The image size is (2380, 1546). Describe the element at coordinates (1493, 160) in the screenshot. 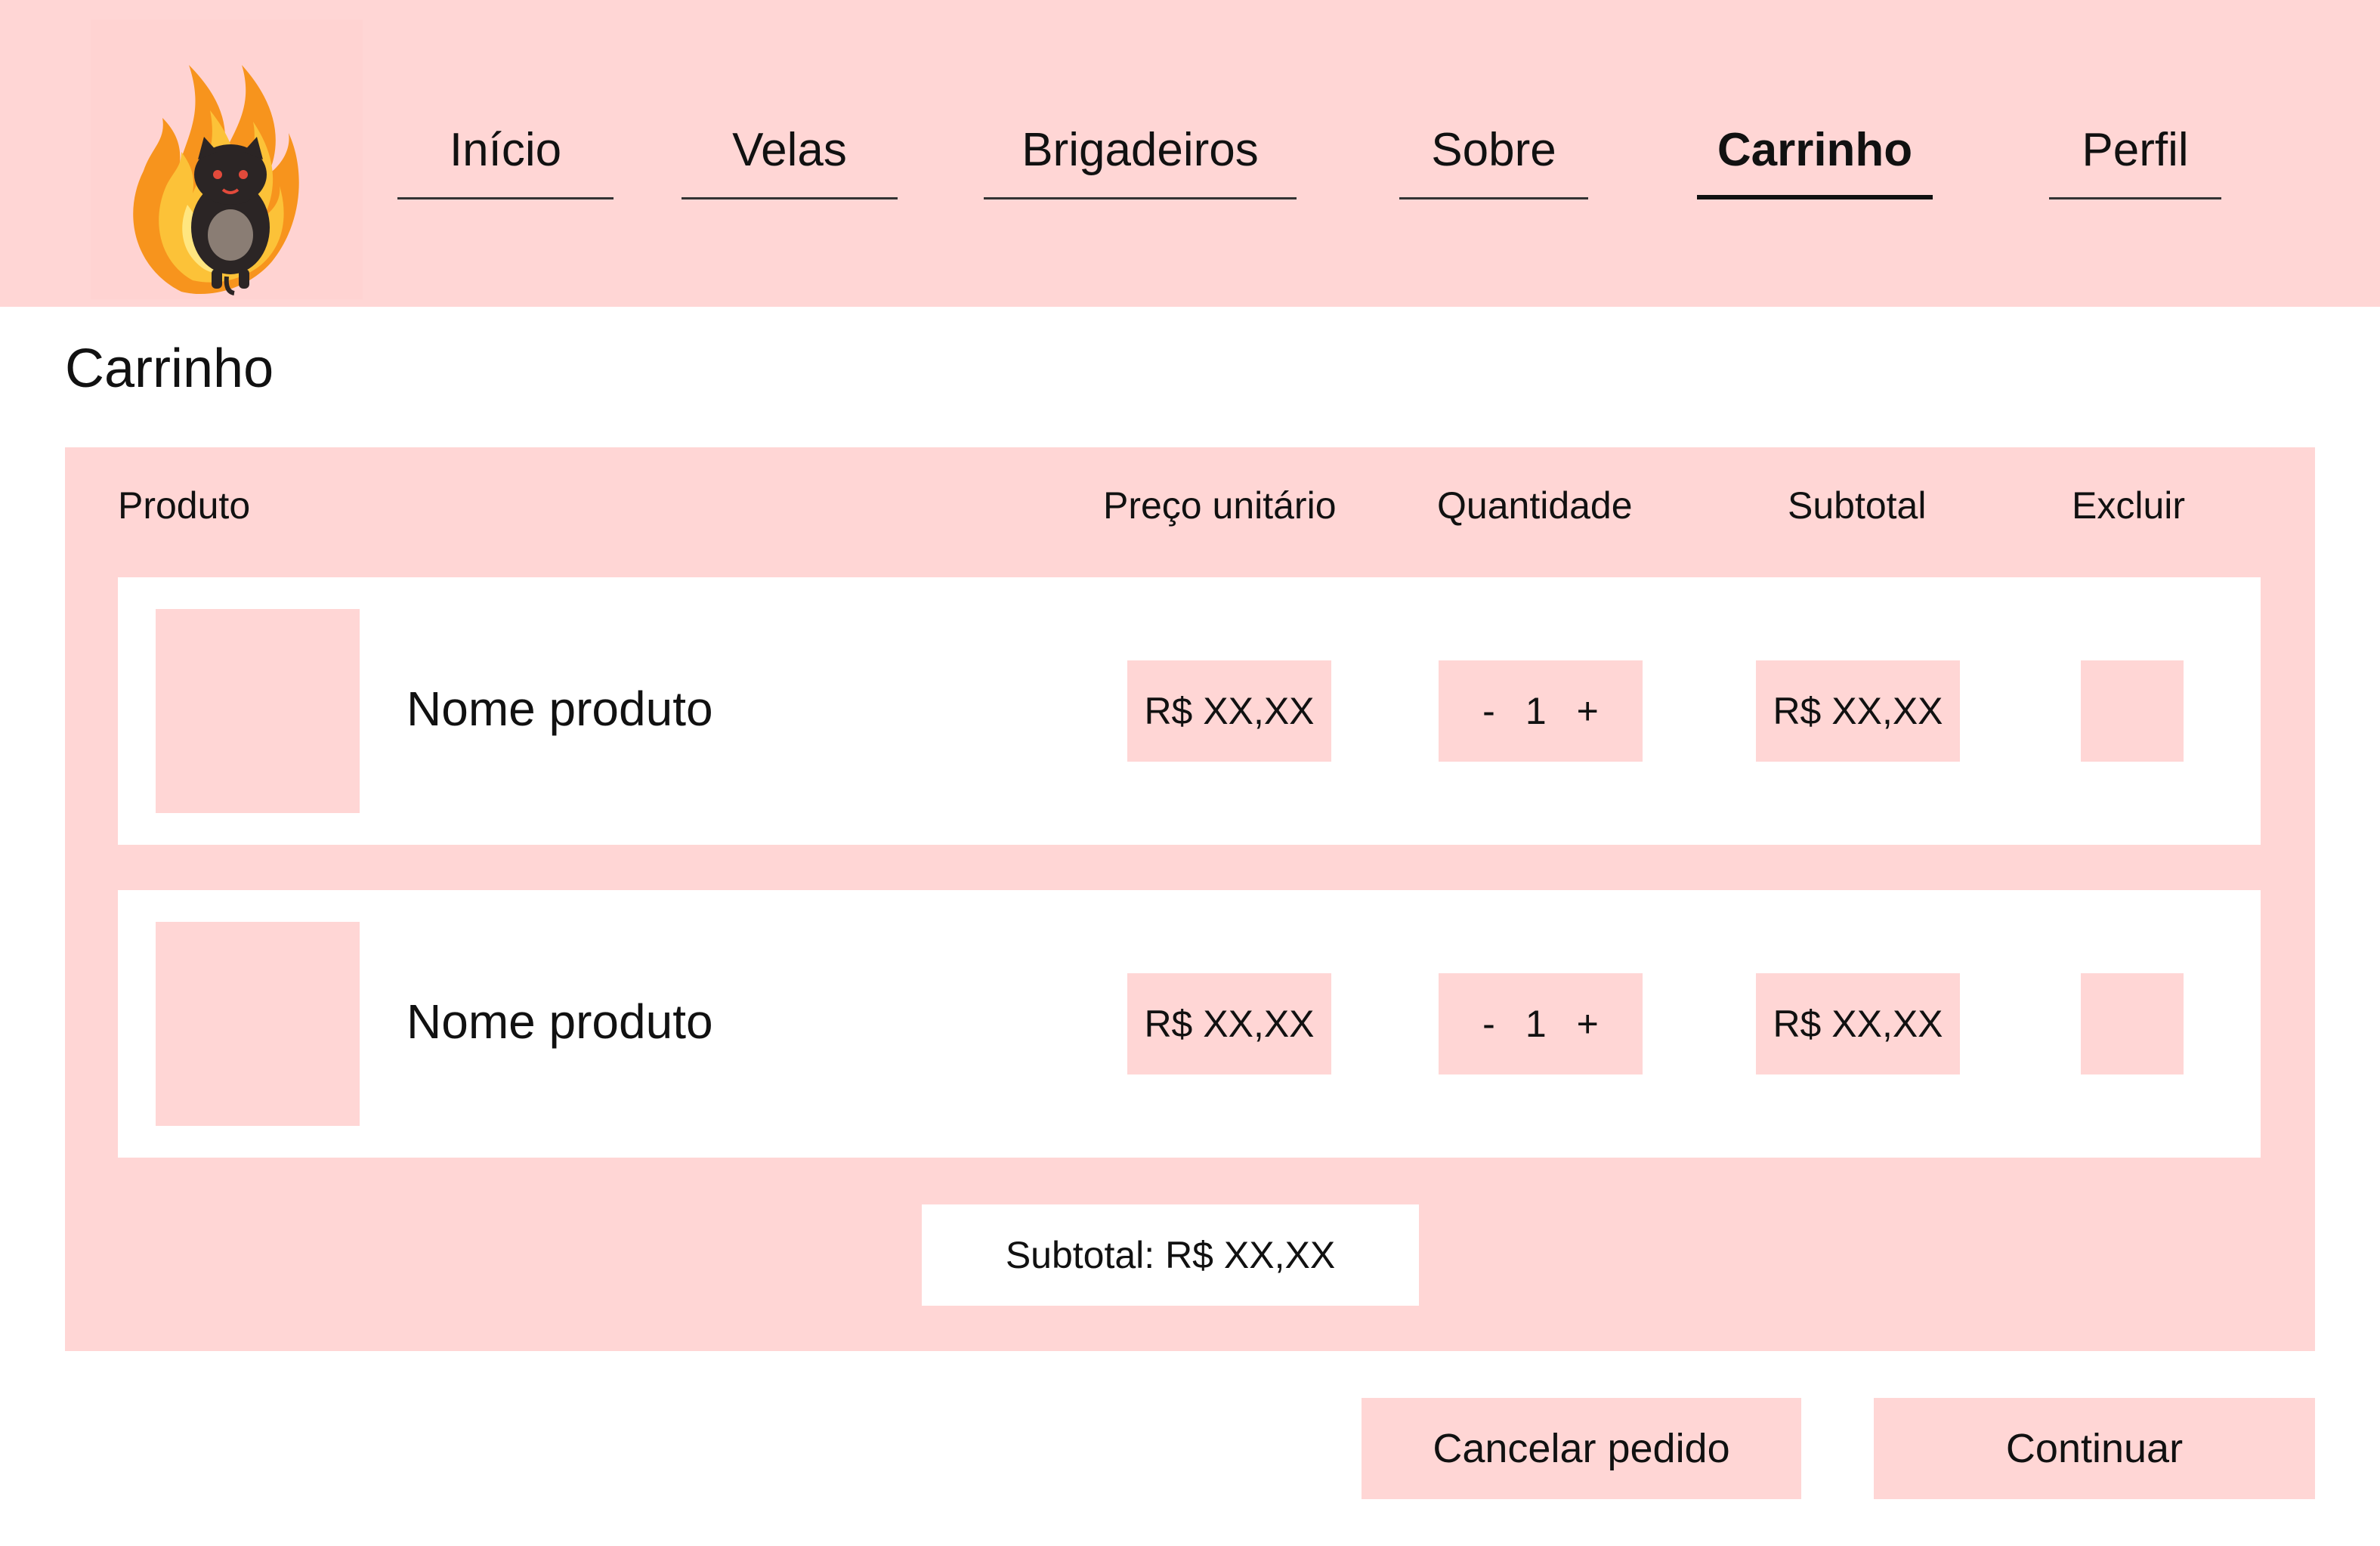

I see `nav-sobre: Sobre` at that location.